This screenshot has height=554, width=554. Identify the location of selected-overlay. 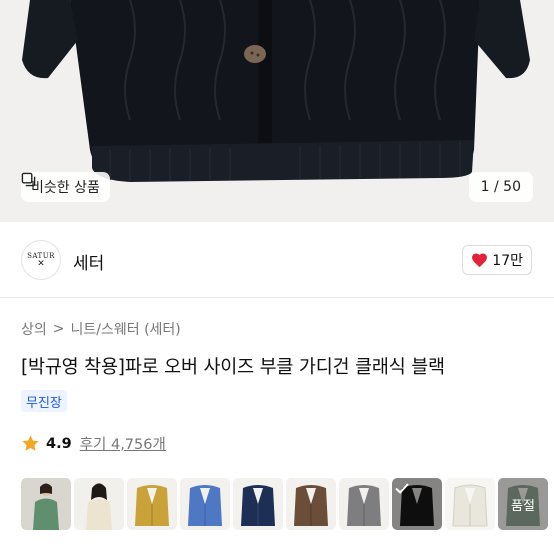
(417, 504).